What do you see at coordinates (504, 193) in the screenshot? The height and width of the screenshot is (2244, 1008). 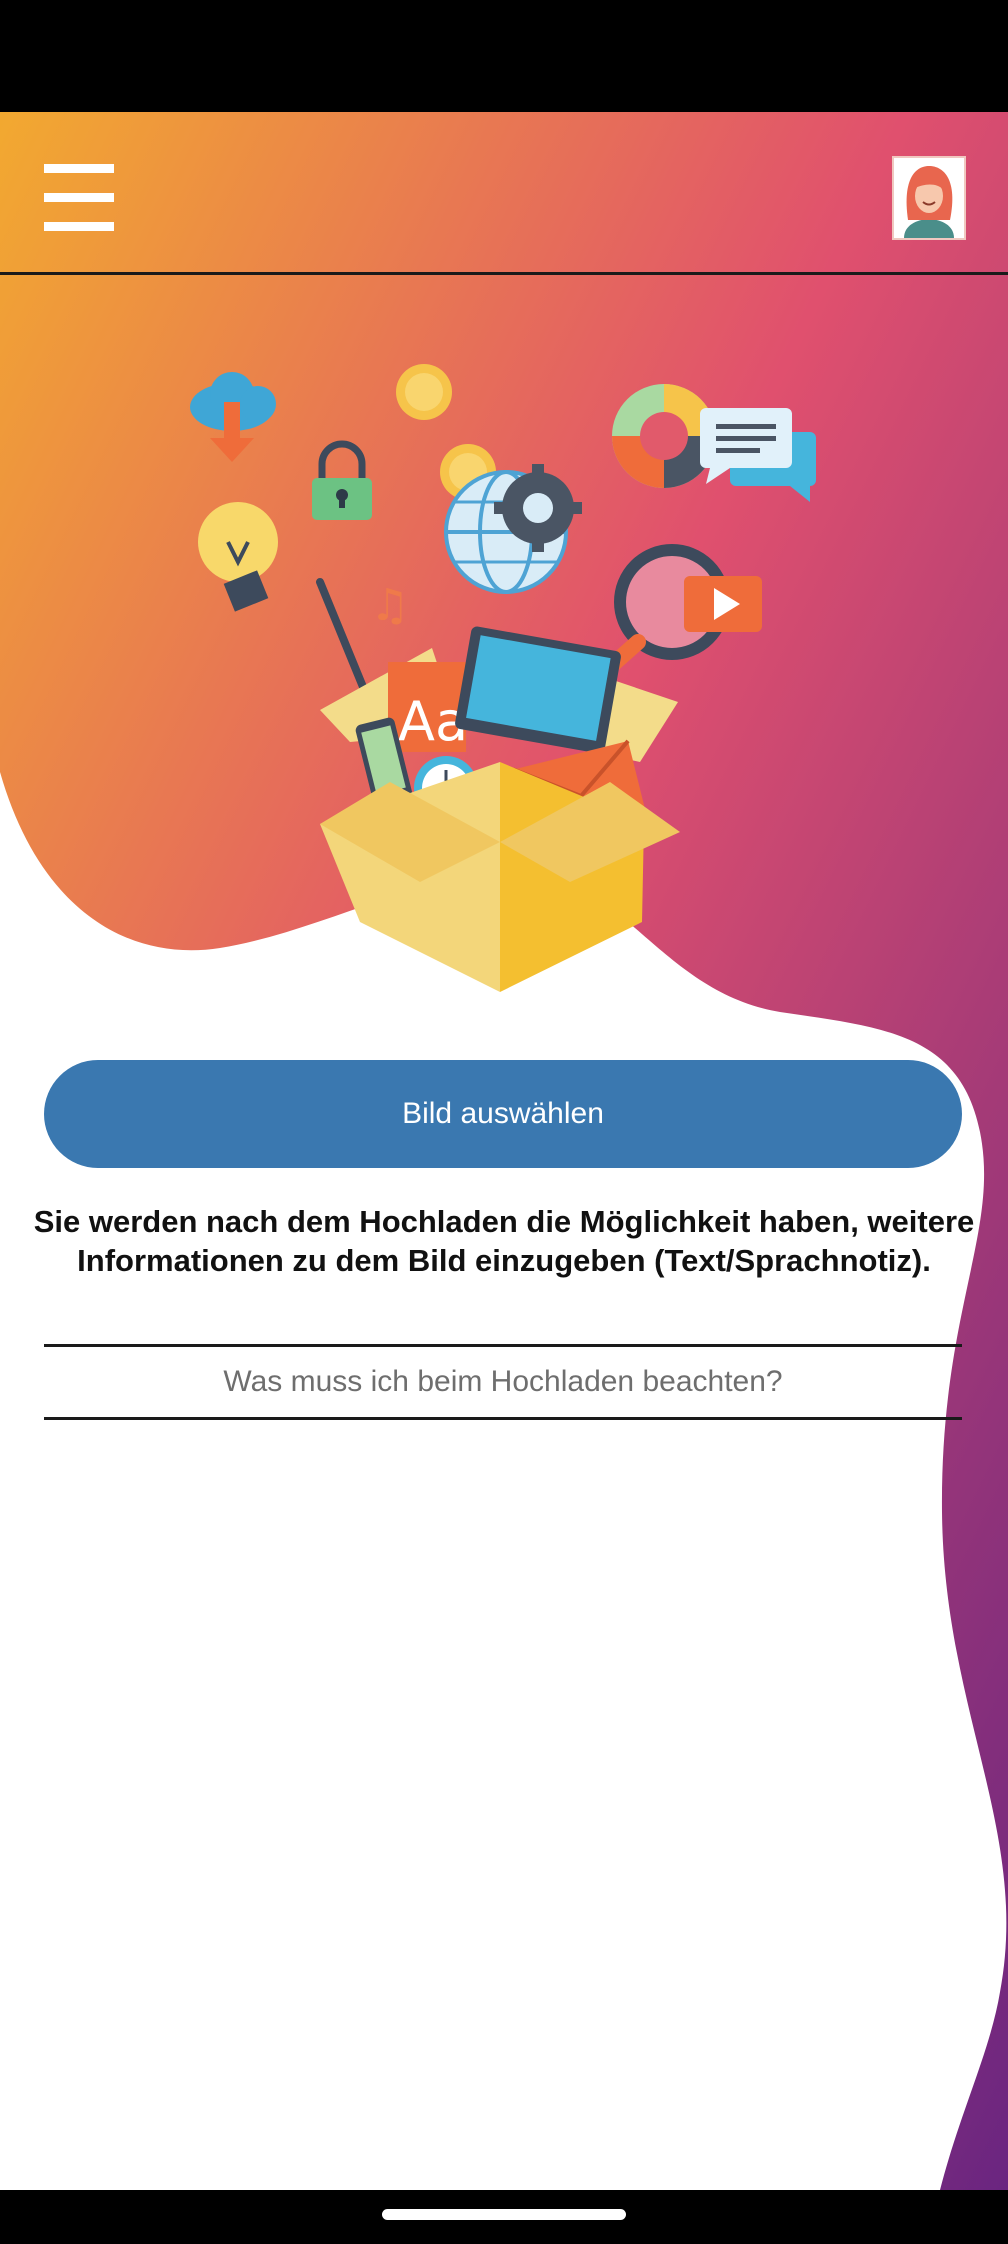 I see `app-bar` at bounding box center [504, 193].